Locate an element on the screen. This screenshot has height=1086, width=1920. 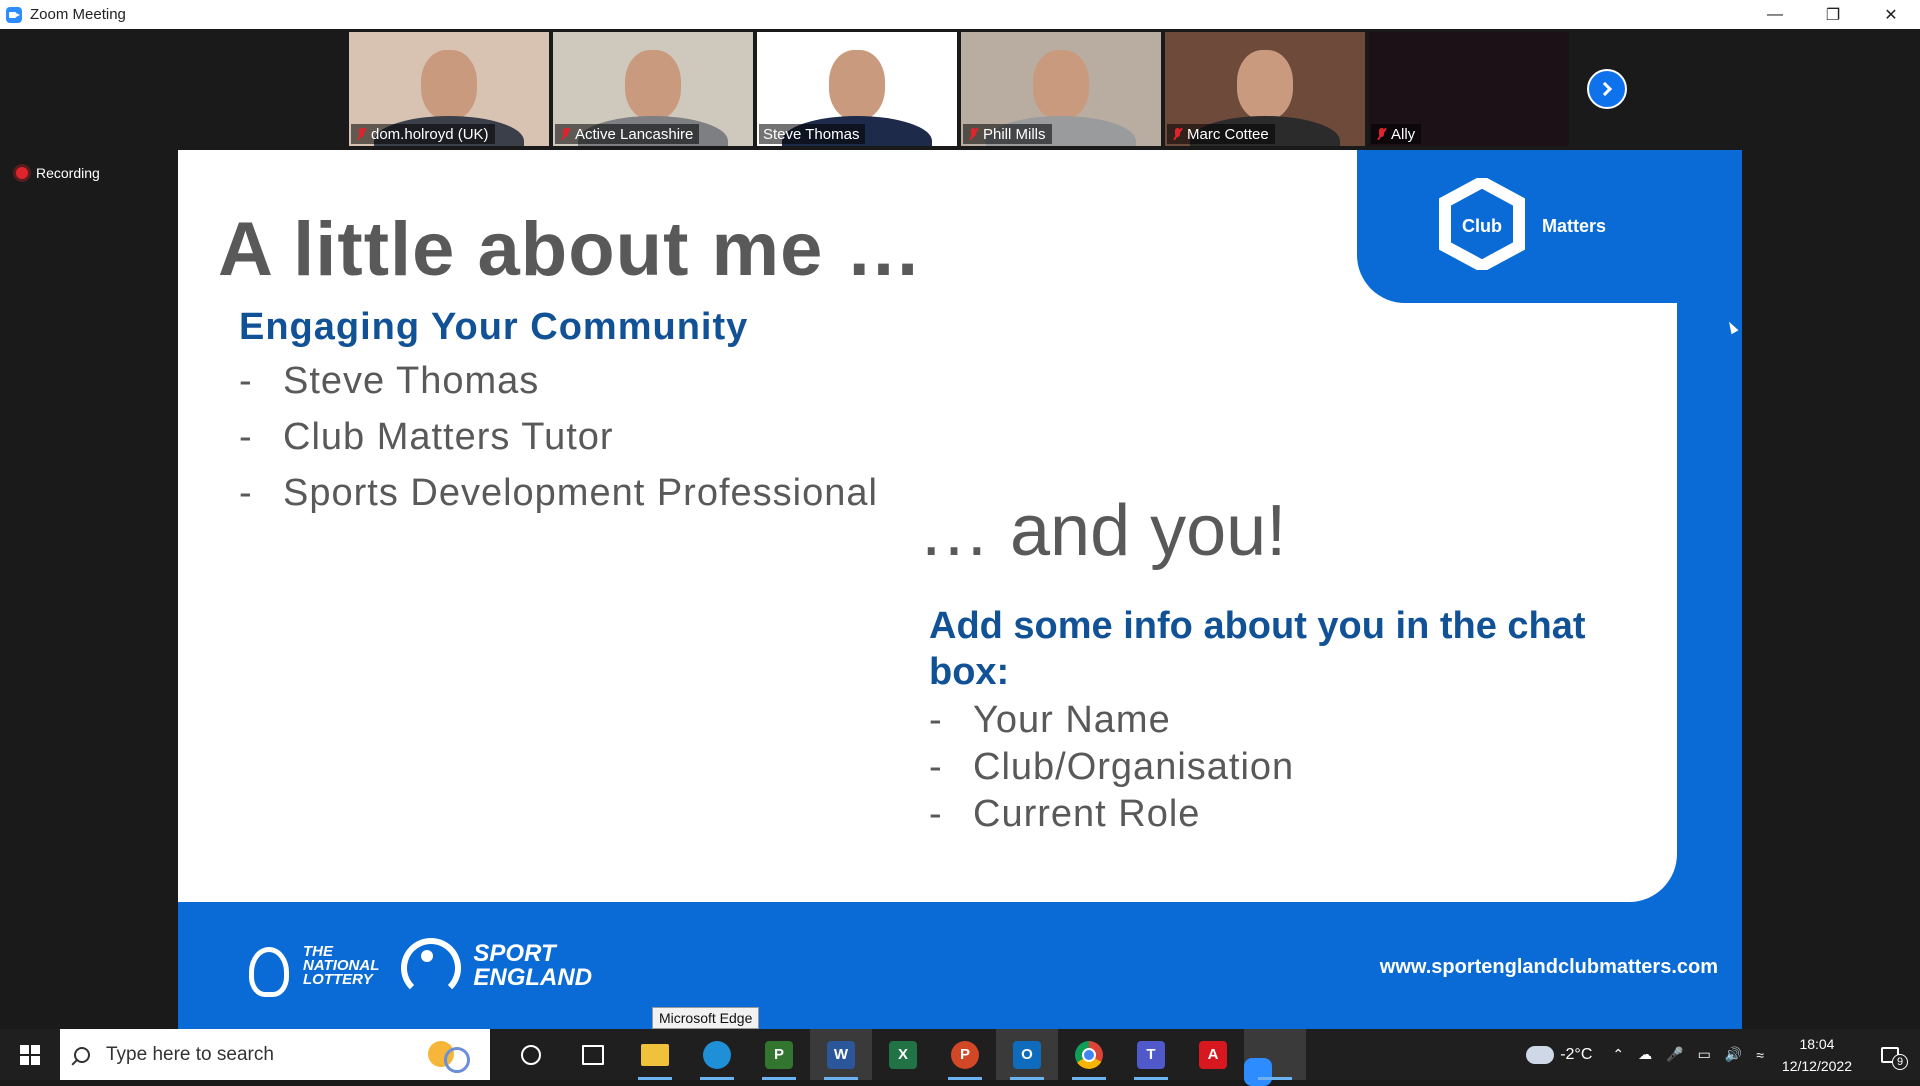
windows-logo-icon is located at coordinates (30, 1054).